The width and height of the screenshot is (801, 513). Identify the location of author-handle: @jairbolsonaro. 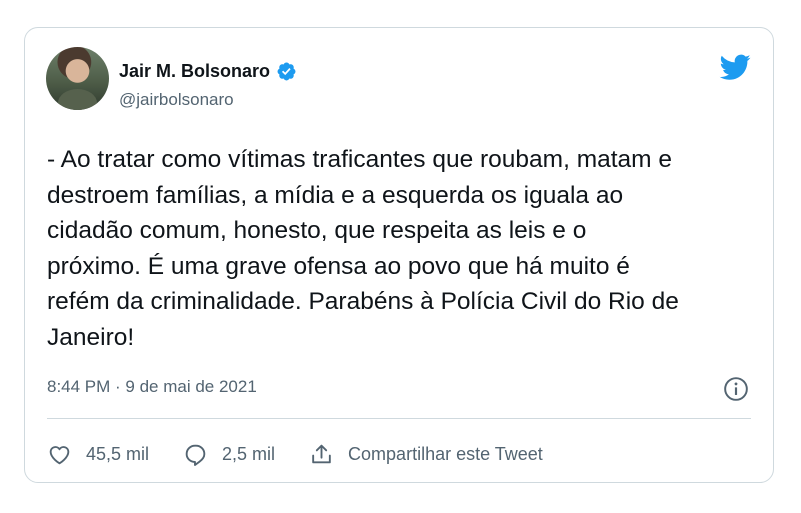
(176, 100).